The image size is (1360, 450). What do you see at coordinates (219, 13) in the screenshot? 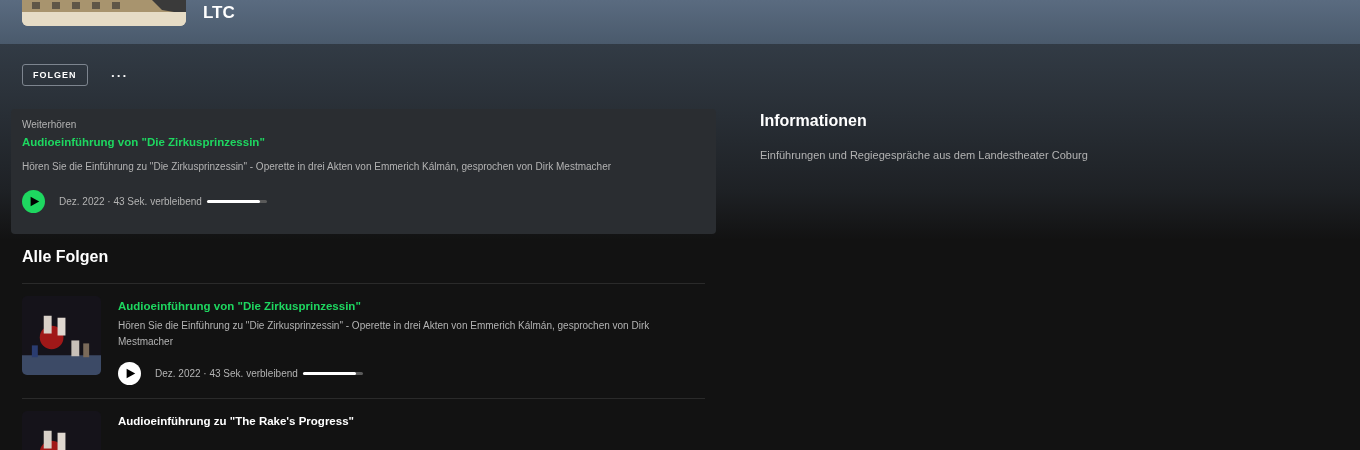
I see `show-title: LTC` at bounding box center [219, 13].